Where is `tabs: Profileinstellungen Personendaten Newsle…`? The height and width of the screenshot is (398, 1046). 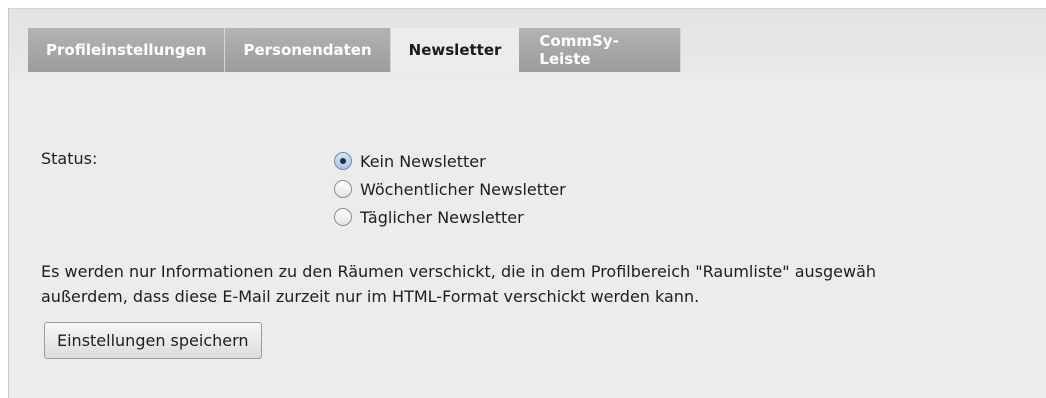 tabs: Profileinstellungen Personendaten Newsle… is located at coordinates (355, 50).